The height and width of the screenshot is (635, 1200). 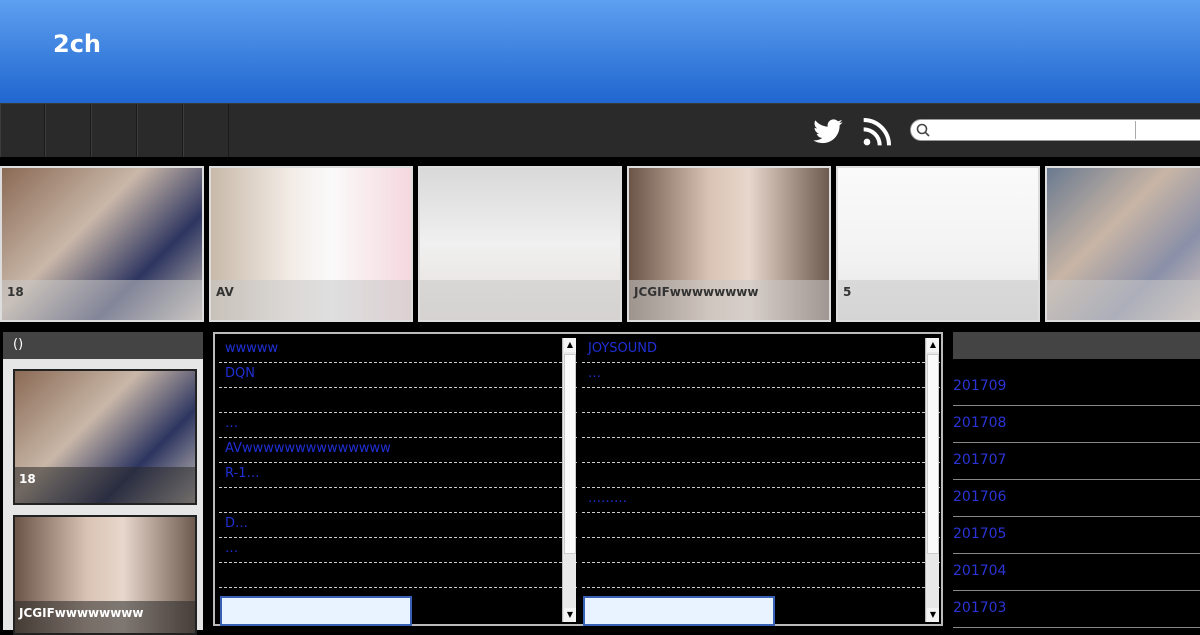 I want to click on carousel-item: AV, so click(x=311, y=244).